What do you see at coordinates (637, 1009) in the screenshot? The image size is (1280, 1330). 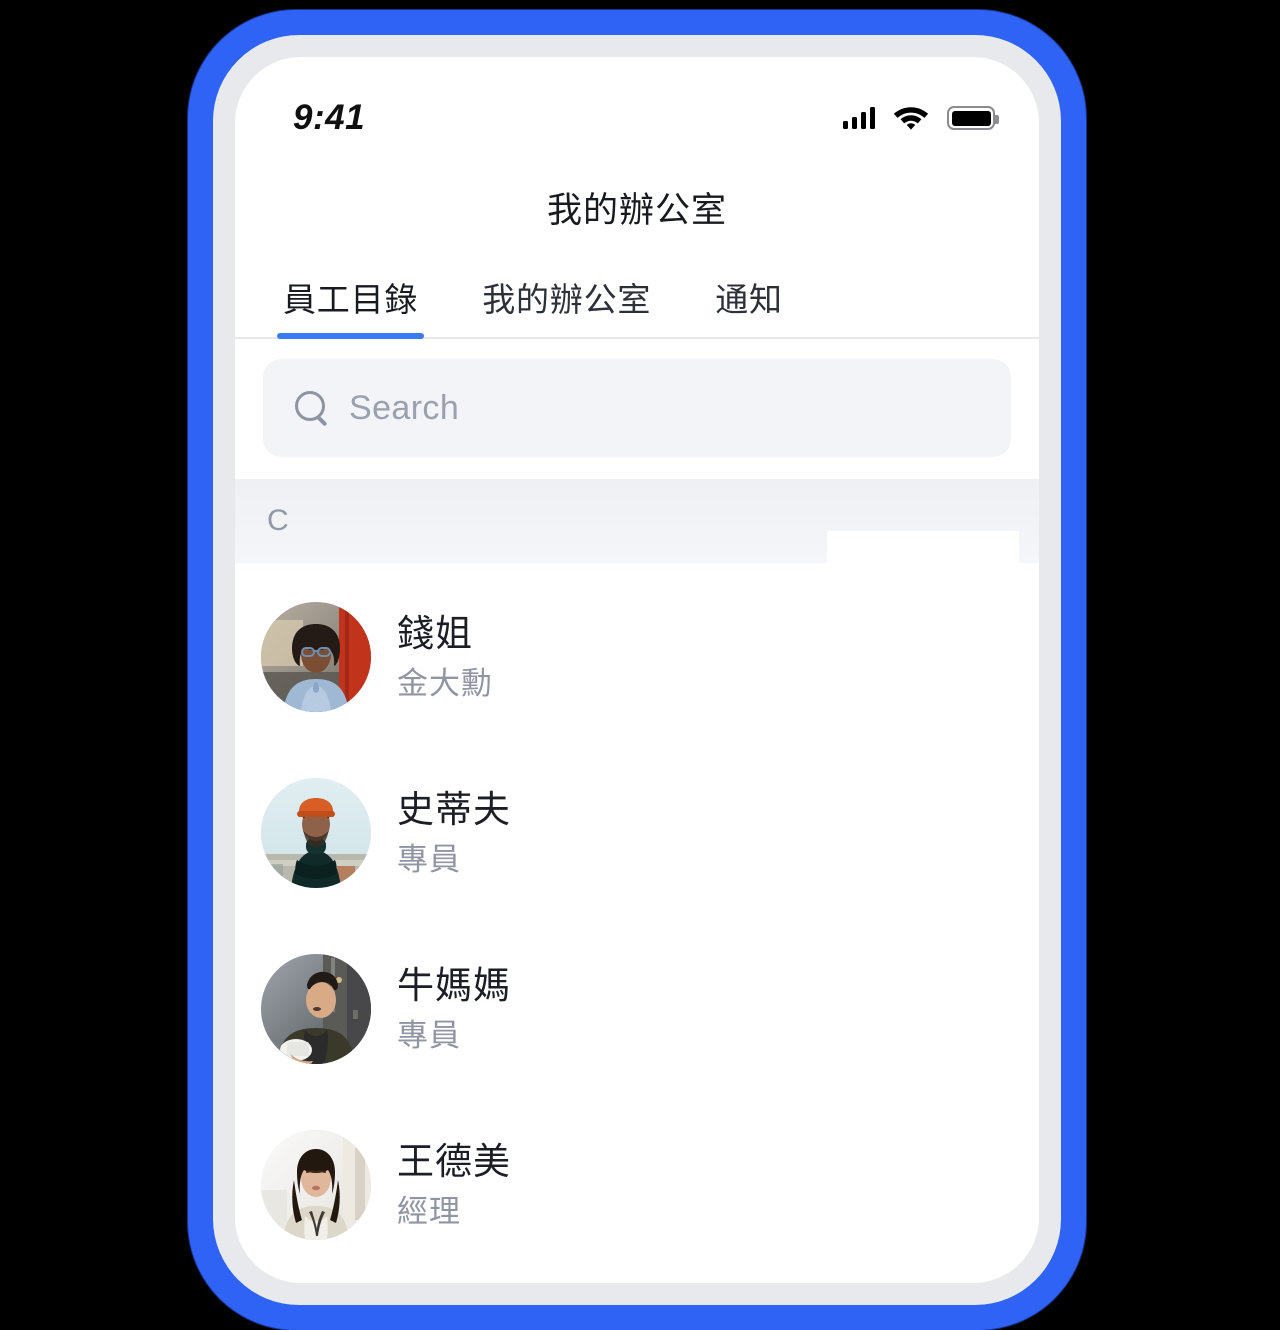 I see `list-item: 牛媽媽 專員` at bounding box center [637, 1009].